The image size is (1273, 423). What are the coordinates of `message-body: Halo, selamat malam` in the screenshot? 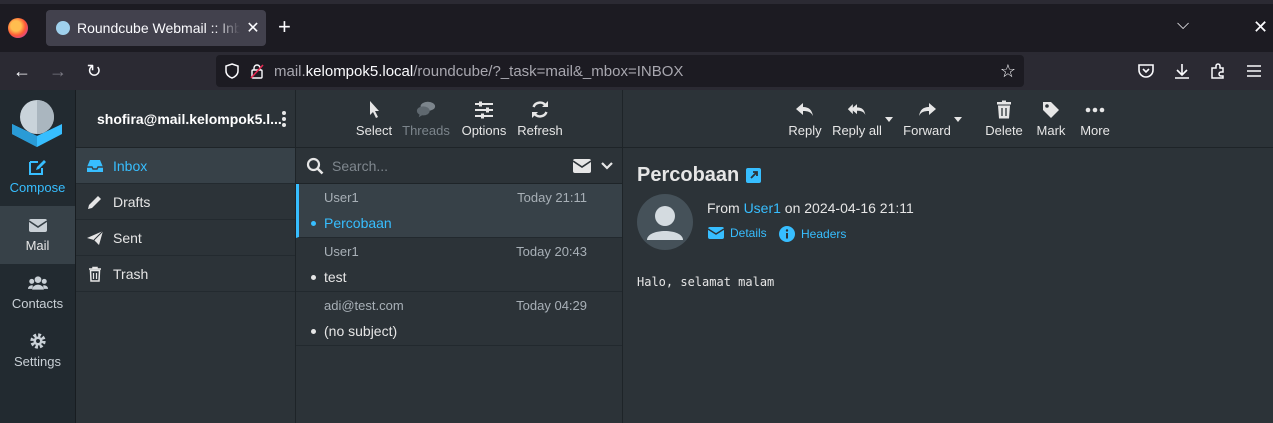 It's located at (706, 282).